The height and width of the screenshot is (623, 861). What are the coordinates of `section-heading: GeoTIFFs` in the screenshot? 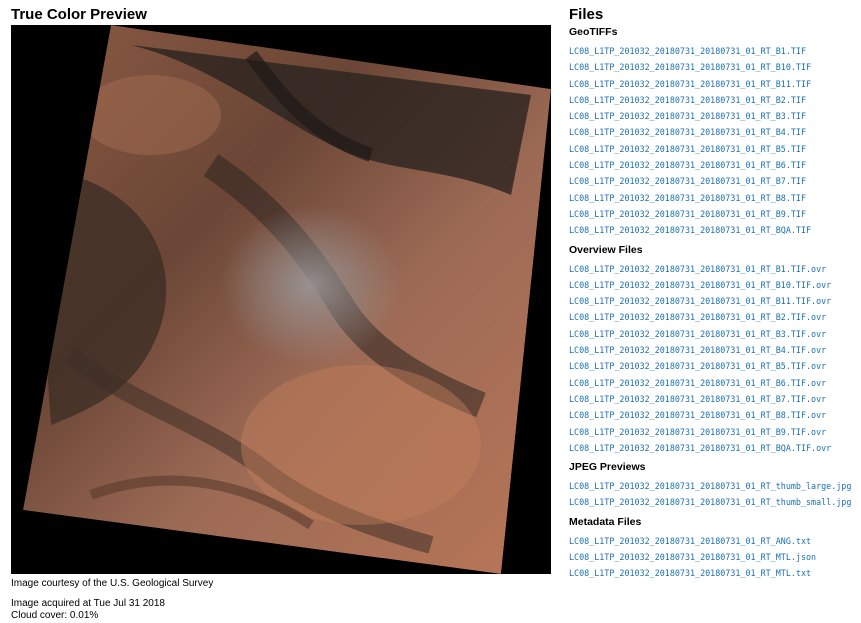 It's located at (593, 32).